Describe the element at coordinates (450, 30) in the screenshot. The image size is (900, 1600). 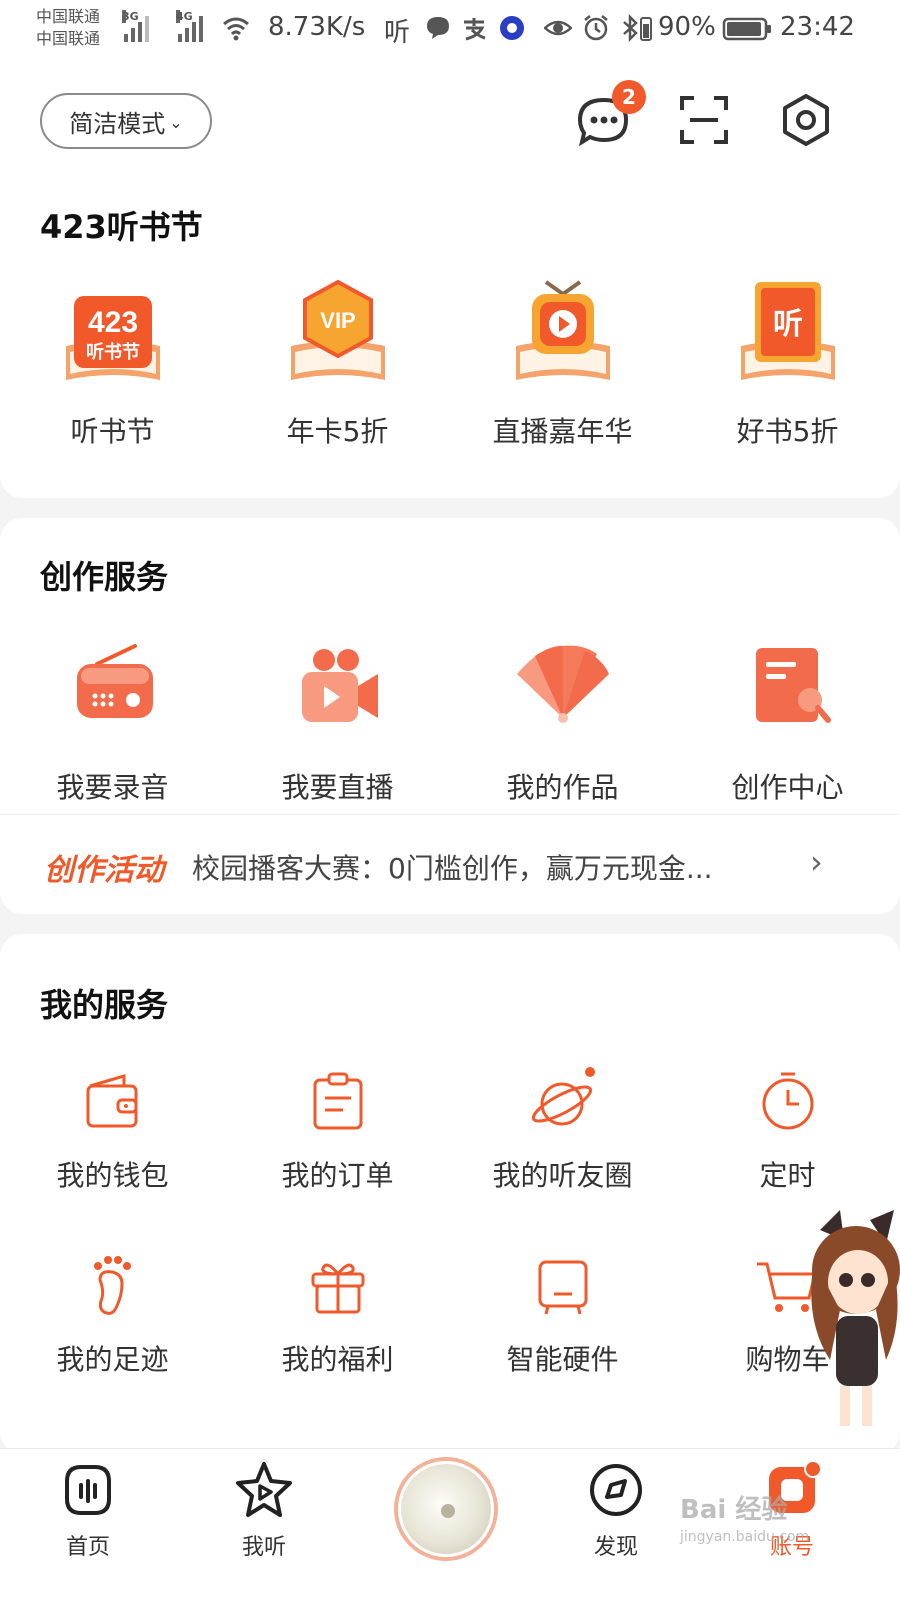
I see `status-bar: 中国联通 中国联通 3G 4G 8.73K/s 听 90% 23:42` at that location.